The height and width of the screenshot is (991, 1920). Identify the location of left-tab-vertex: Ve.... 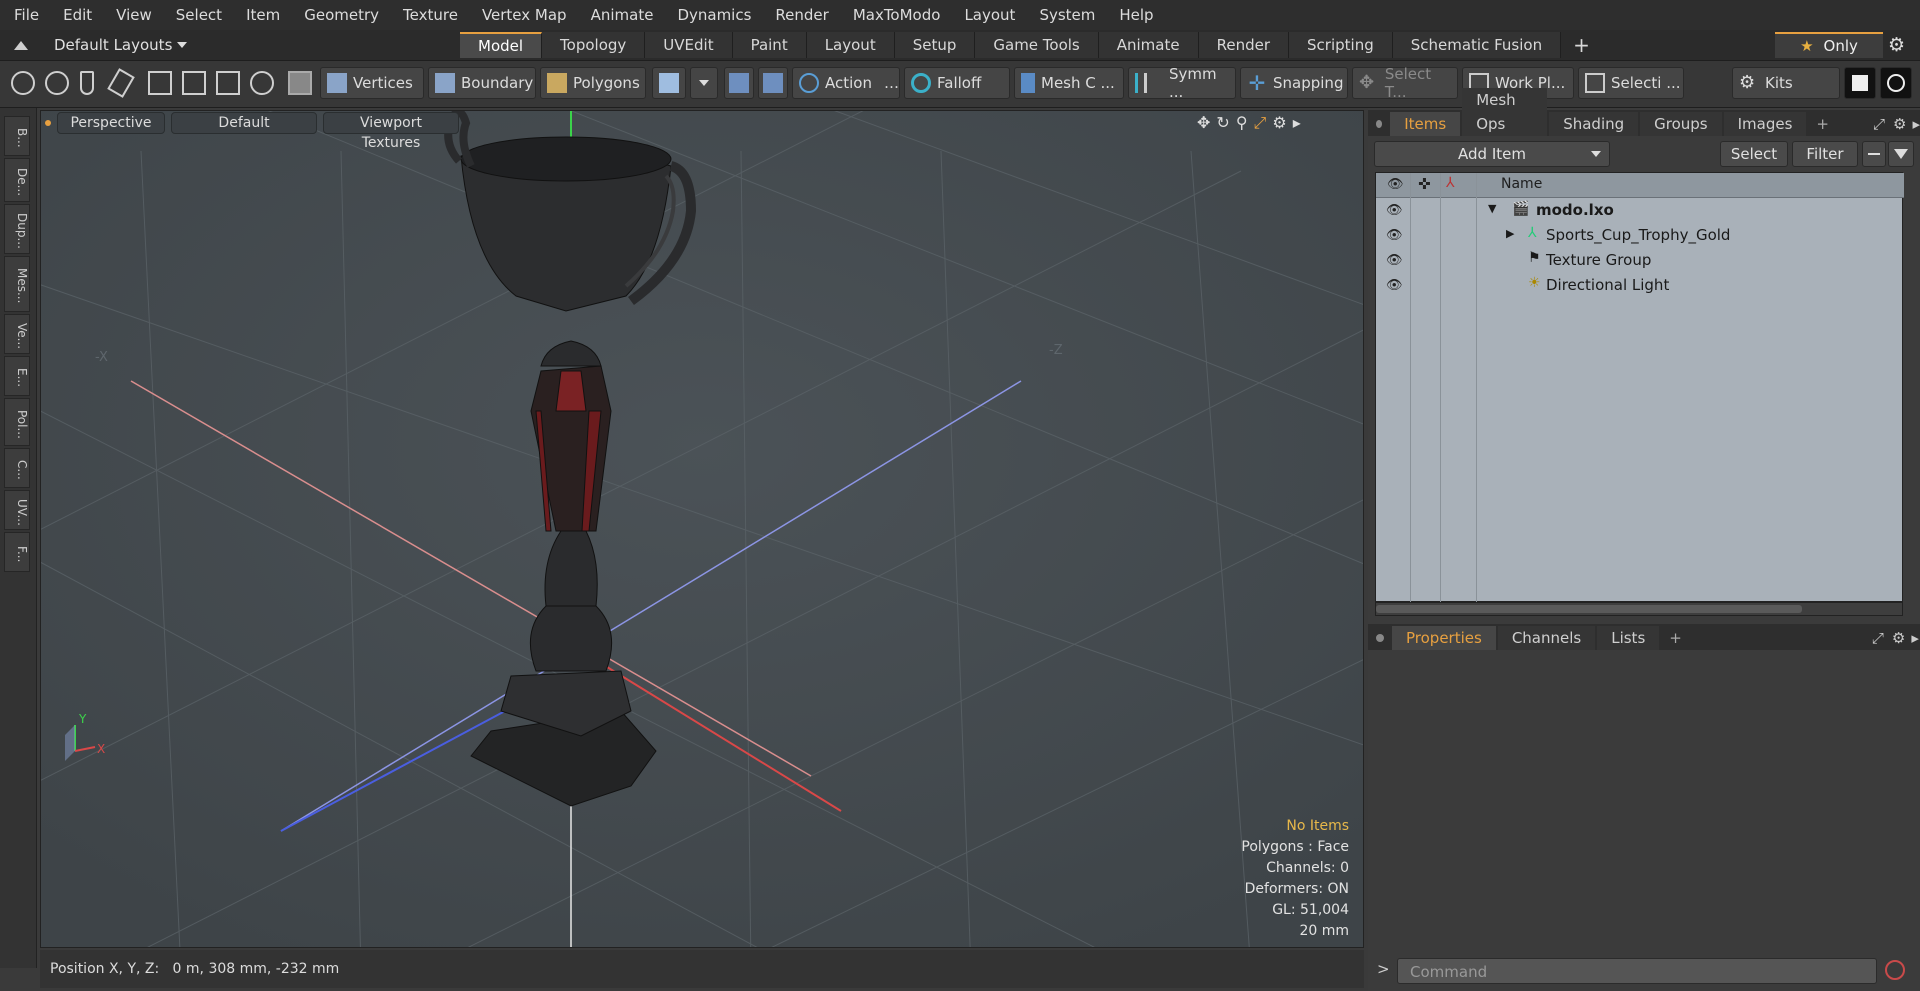
(17, 334).